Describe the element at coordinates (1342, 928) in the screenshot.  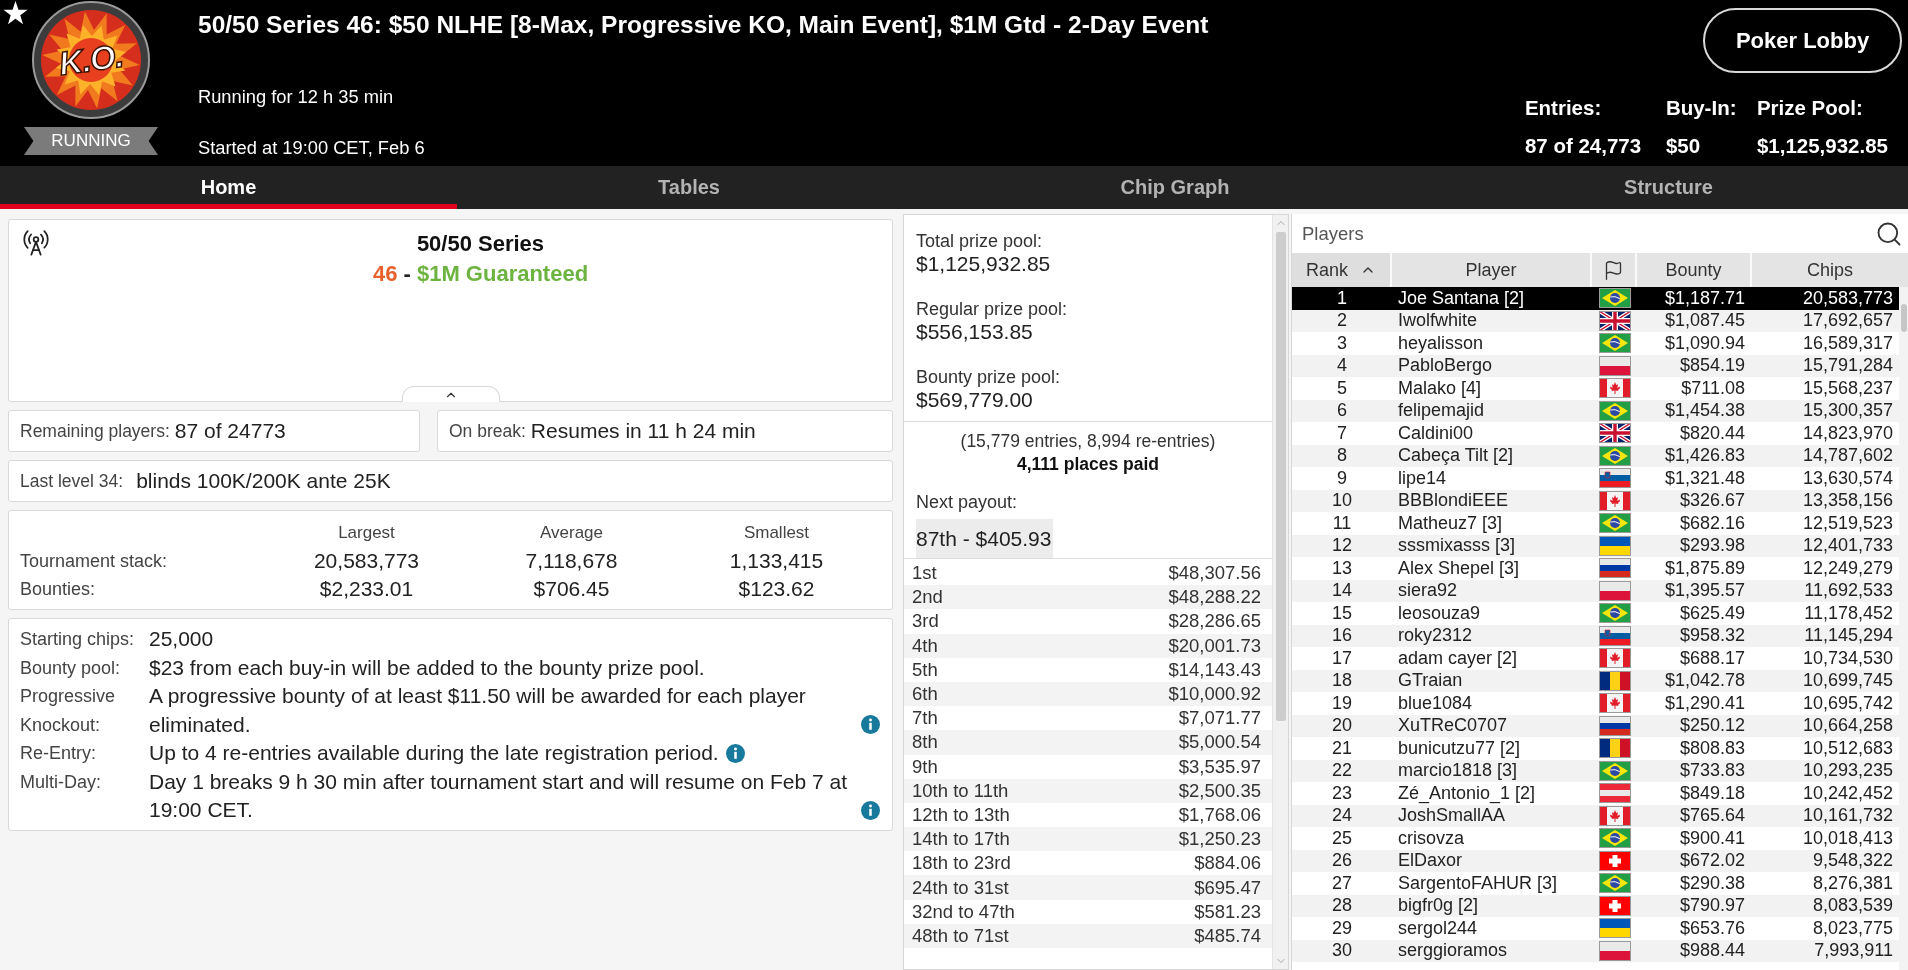
I see `rank-cell: 29` at that location.